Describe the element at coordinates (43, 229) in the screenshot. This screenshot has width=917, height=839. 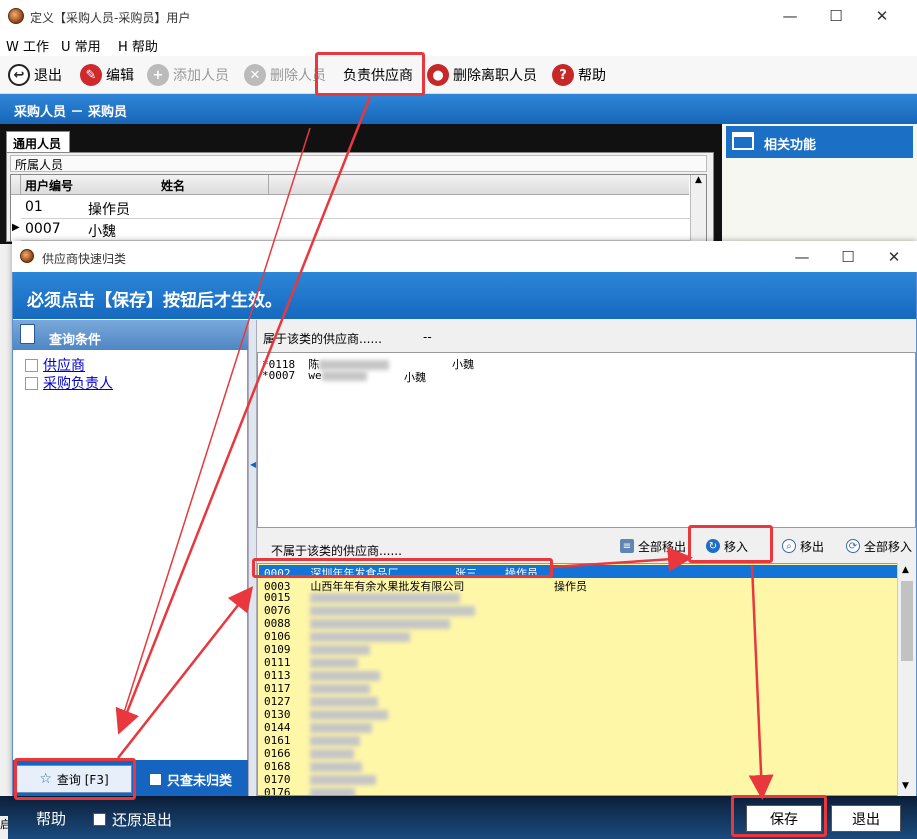
I see `row-id: 0007` at that location.